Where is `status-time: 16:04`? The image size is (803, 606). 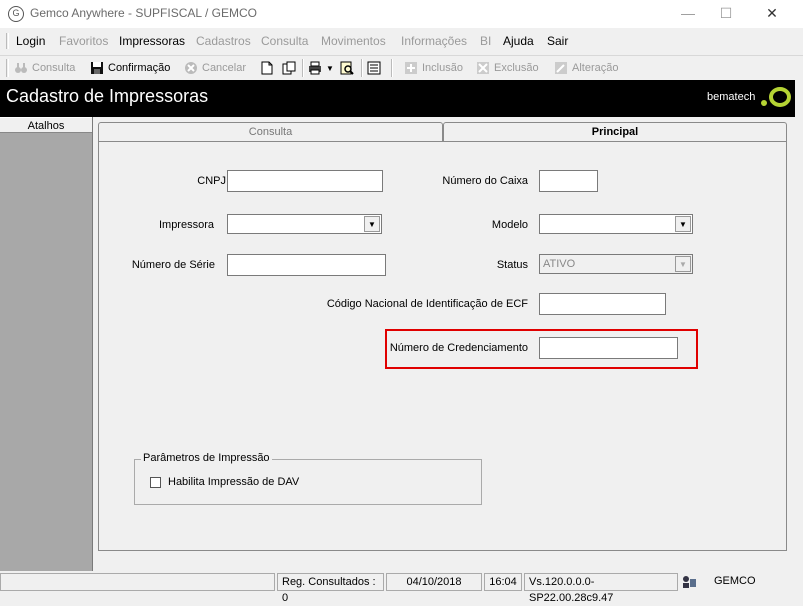
status-time: 16:04 is located at coordinates (503, 582).